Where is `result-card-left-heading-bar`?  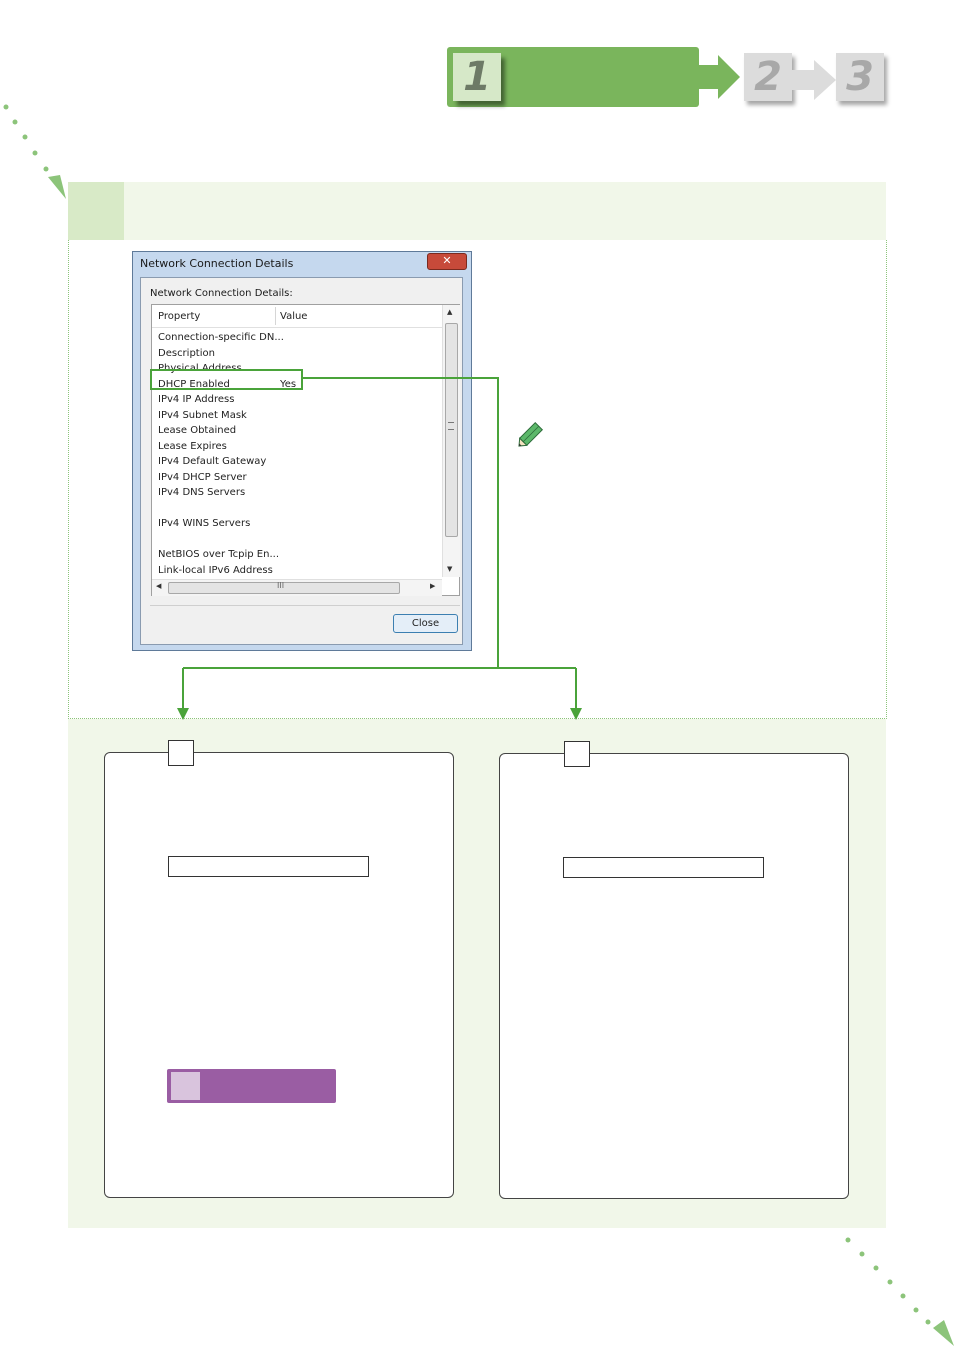
result-card-left-heading-bar is located at coordinates (268, 866).